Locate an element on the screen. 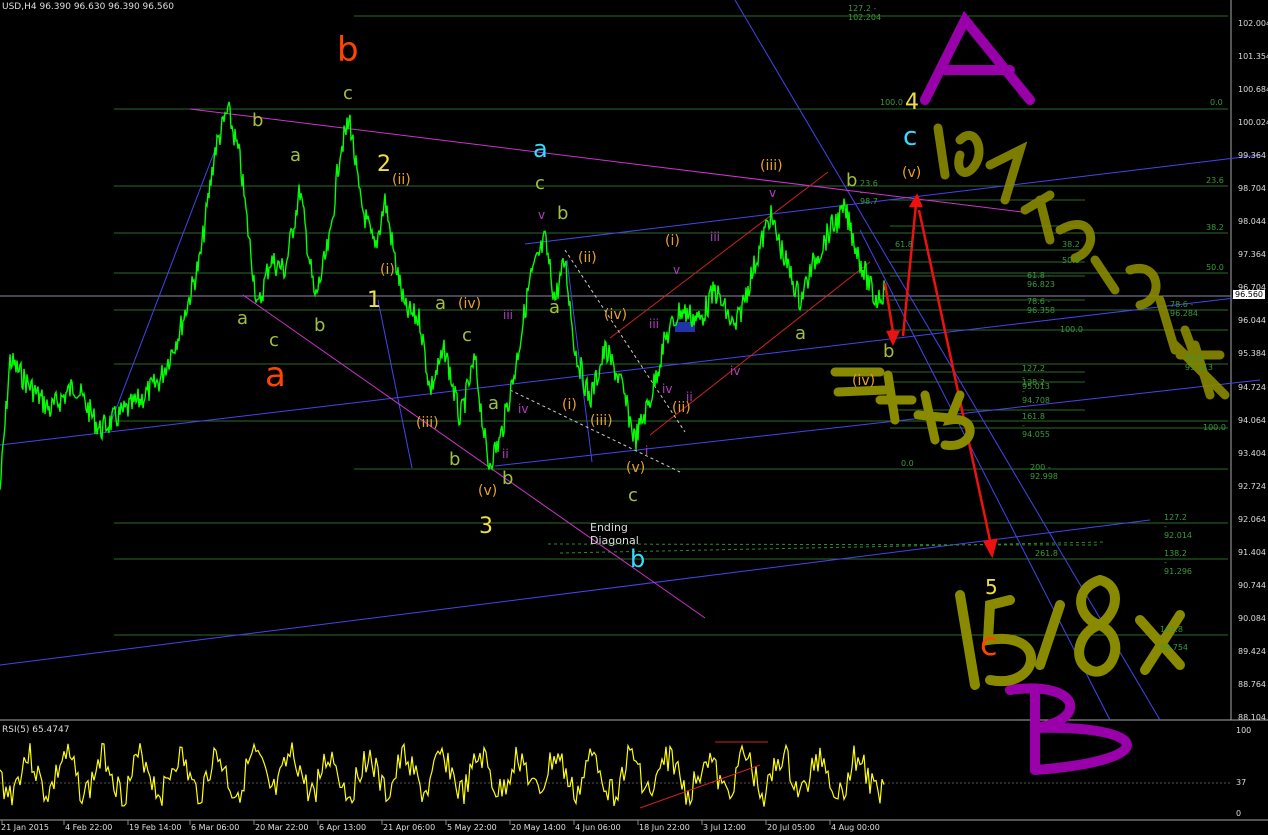  time-tick-label: 6 Mar 06:00 is located at coordinates (215, 827).